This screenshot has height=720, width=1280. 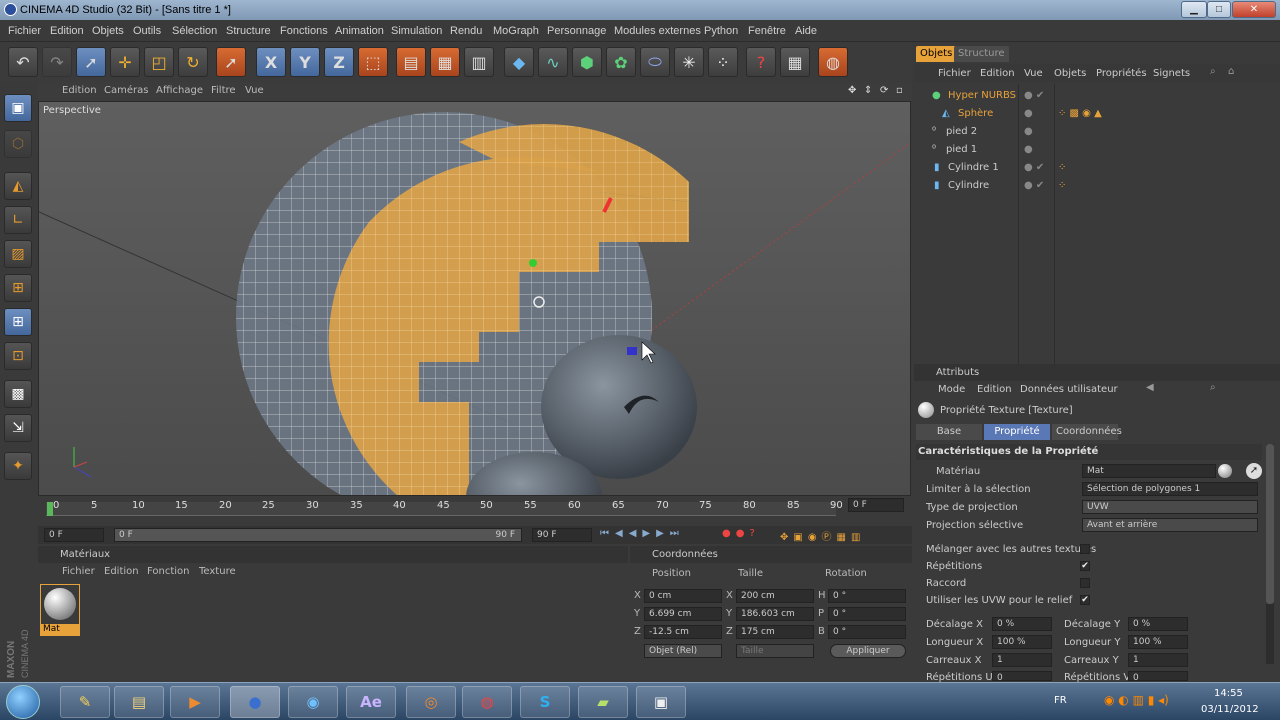 I want to click on length-x-field: 100 %, so click(x=1022, y=642).